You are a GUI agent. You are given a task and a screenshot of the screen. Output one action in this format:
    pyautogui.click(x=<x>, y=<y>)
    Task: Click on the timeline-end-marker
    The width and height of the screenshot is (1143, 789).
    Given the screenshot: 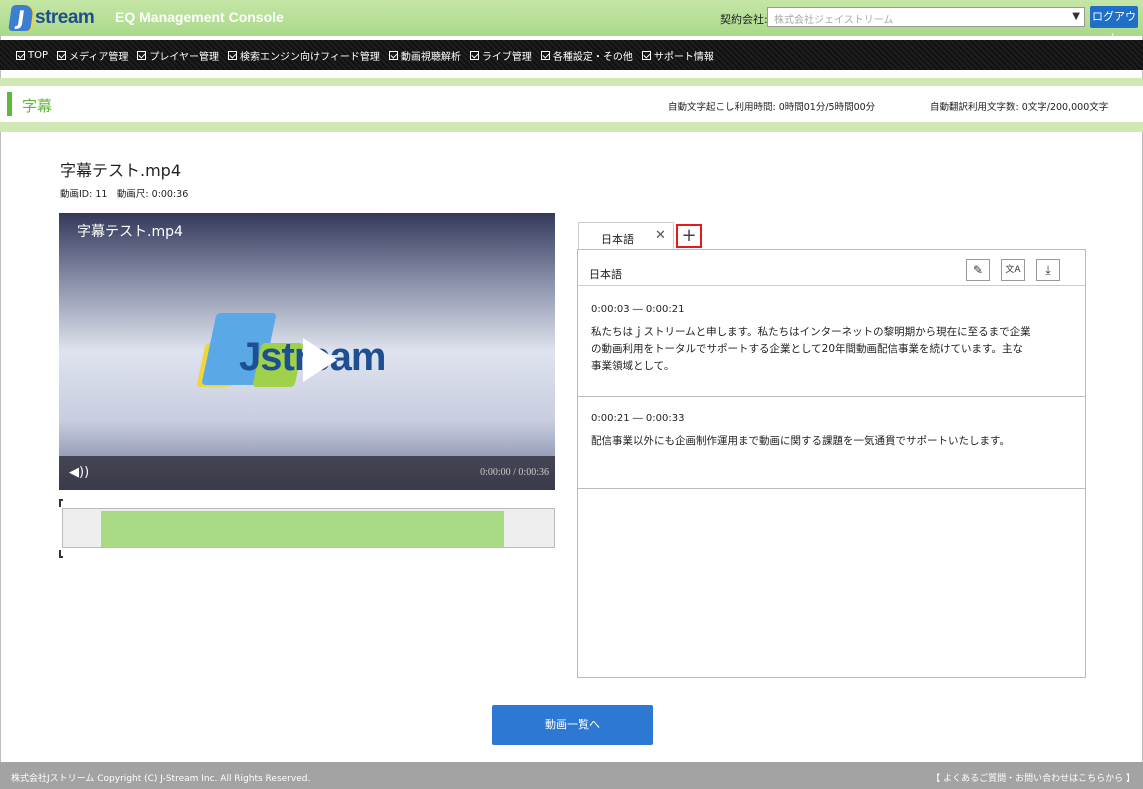 What is the action you would take?
    pyautogui.click(x=61, y=554)
    